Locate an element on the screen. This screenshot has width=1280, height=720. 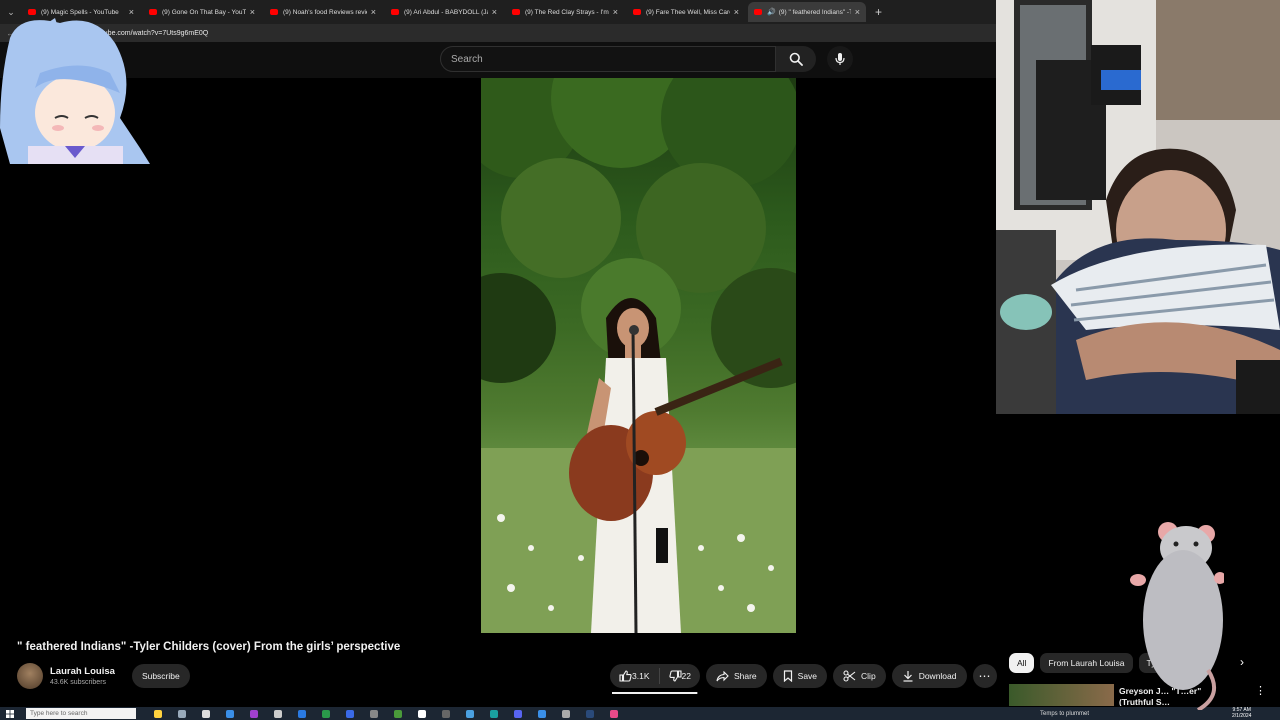
like-ratio-fill is located at coordinates (655, 693).